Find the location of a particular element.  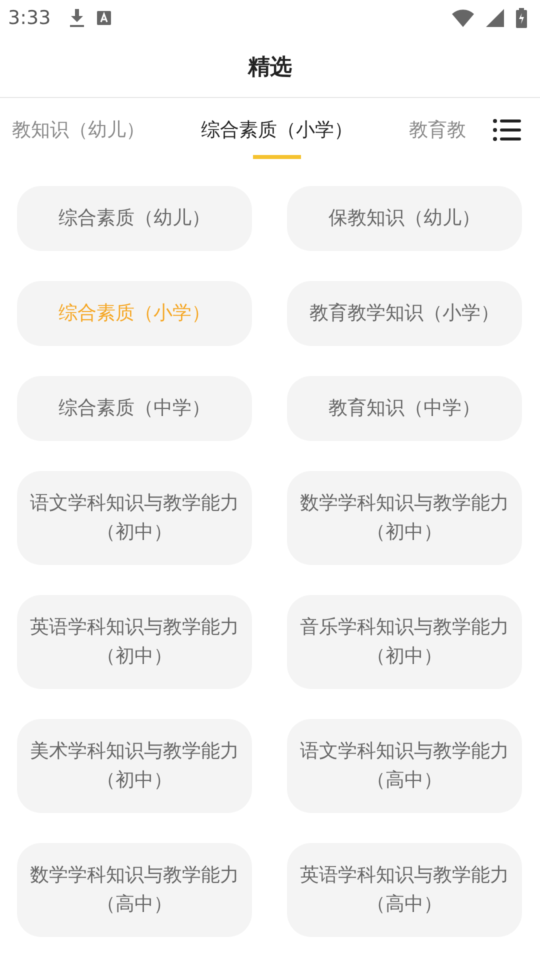

subject-button: 美术学科知识与教学能力（初中） is located at coordinates (134, 766).